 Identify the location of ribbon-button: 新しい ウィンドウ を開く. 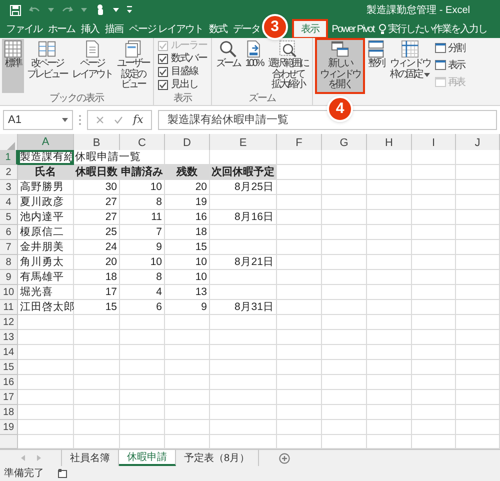
(340, 66).